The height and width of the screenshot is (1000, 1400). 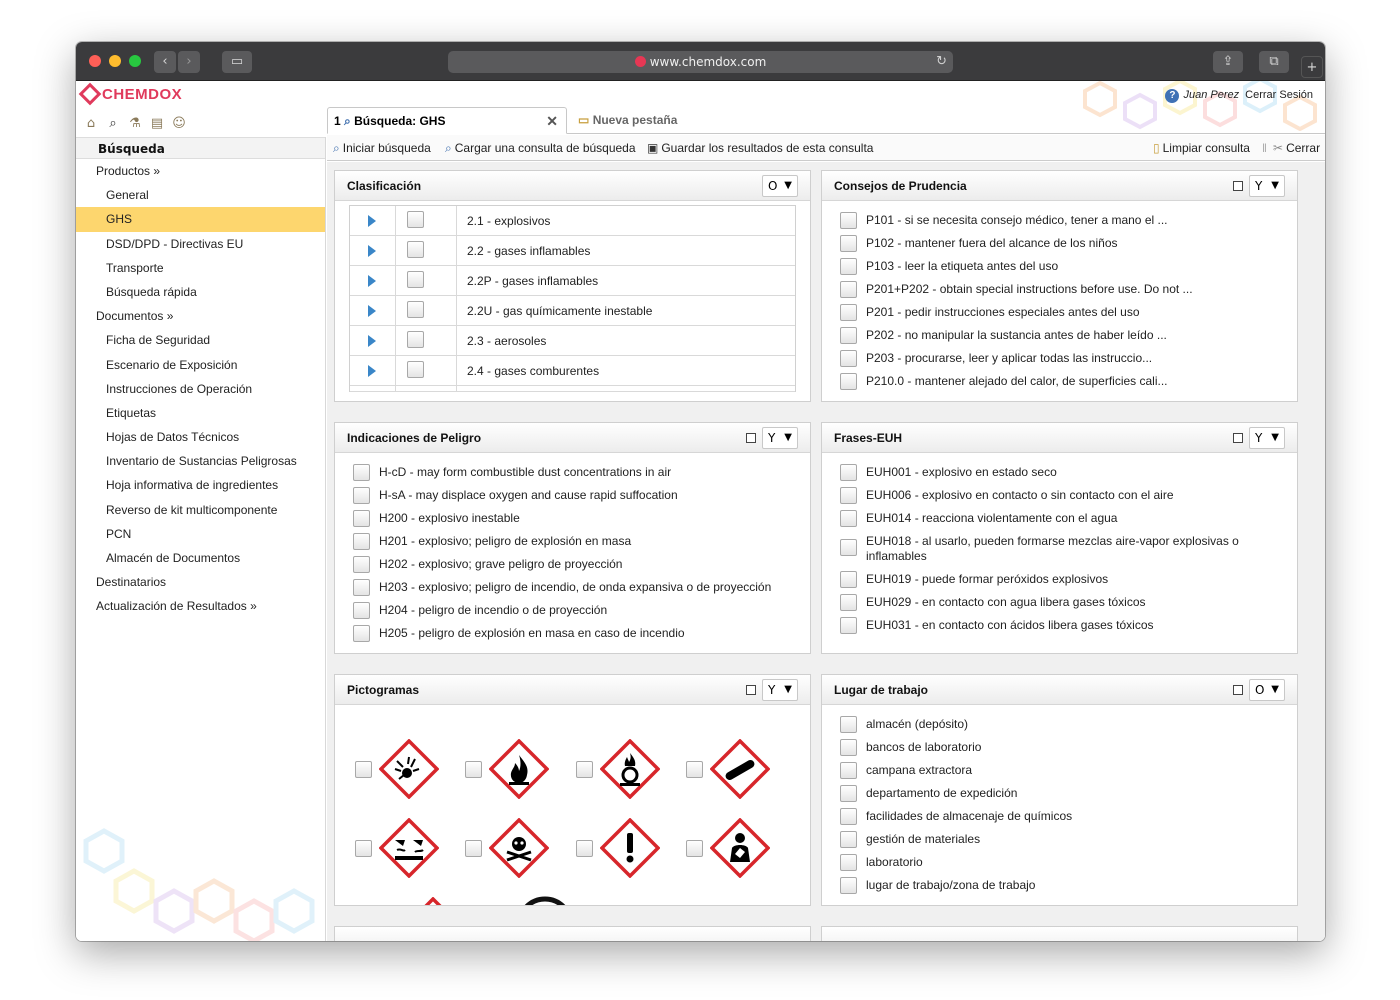 What do you see at coordinates (1296, 148) in the screenshot?
I see `close-query-button: ✂ Cerrar` at bounding box center [1296, 148].